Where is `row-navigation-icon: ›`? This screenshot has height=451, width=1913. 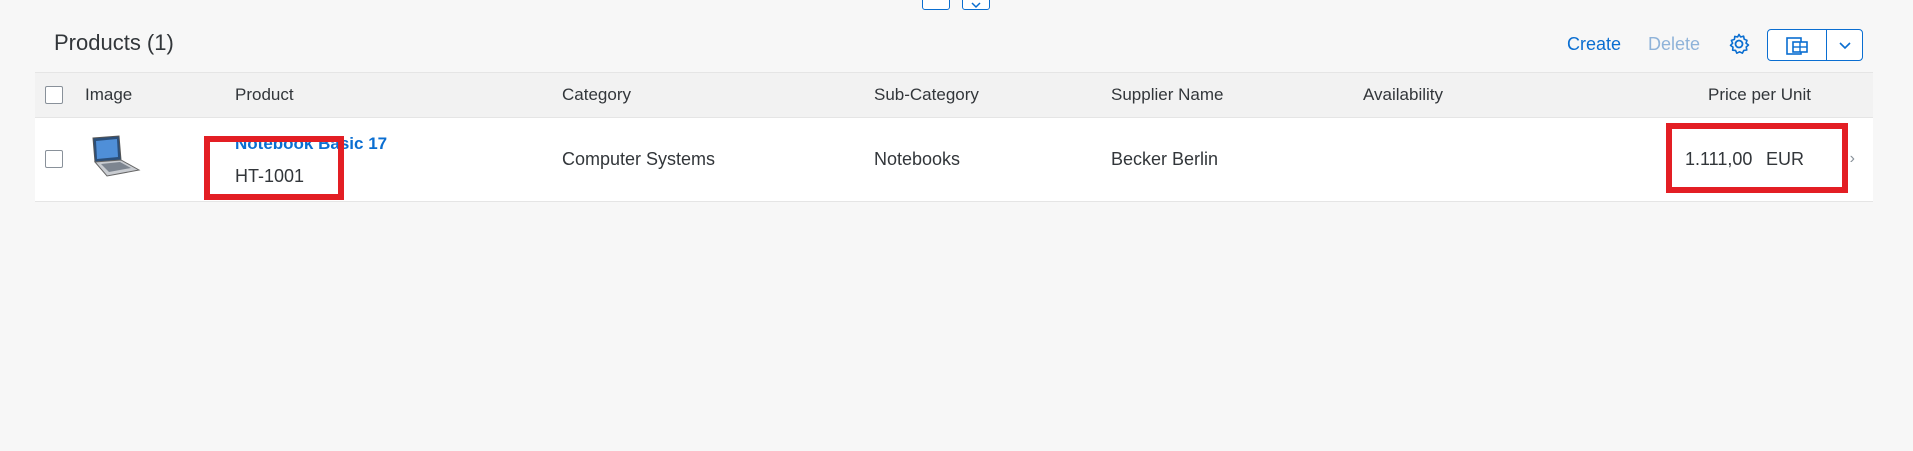
row-navigation-icon: › is located at coordinates (1852, 159).